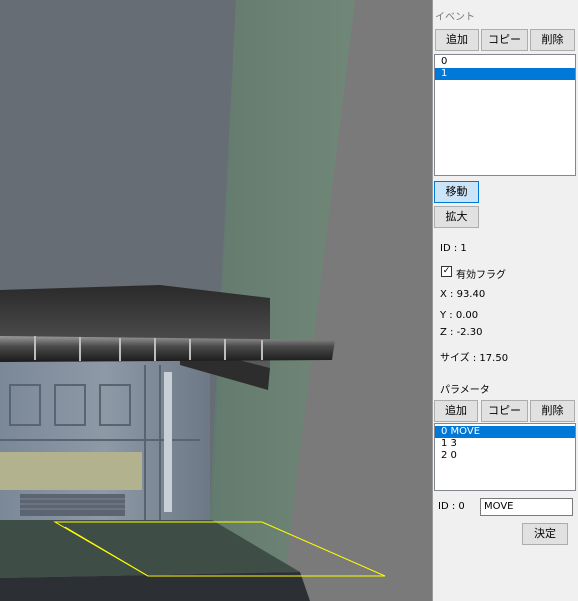 This screenshot has width=578, height=601. What do you see at coordinates (504, 40) in the screenshot?
I see `event-copy-button: コピー` at bounding box center [504, 40].